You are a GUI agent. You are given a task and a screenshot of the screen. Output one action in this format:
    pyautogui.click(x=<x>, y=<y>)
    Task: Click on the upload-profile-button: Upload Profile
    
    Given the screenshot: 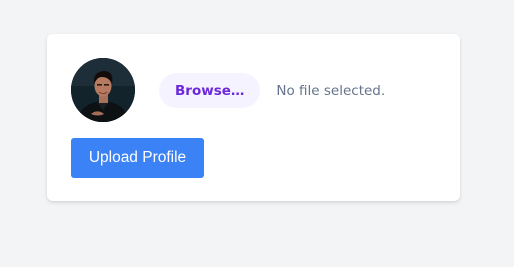 What is the action you would take?
    pyautogui.click(x=137, y=158)
    